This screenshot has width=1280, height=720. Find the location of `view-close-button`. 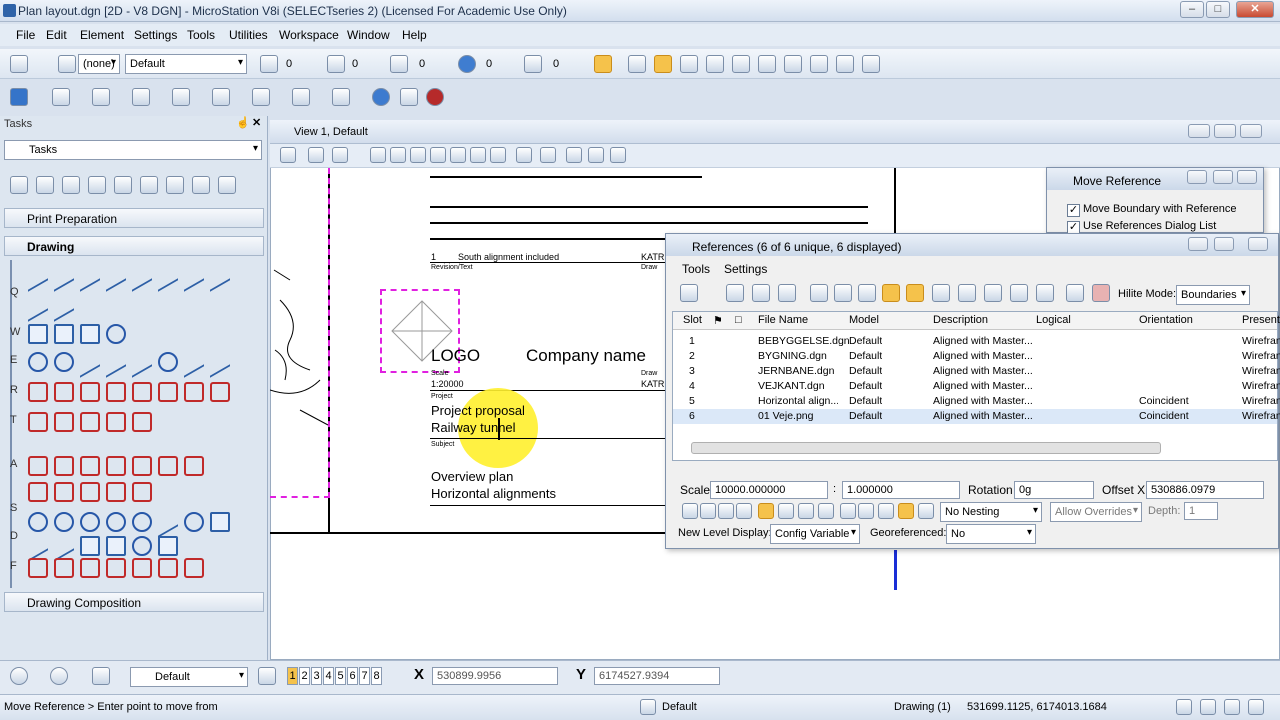

view-close-button is located at coordinates (1251, 131).